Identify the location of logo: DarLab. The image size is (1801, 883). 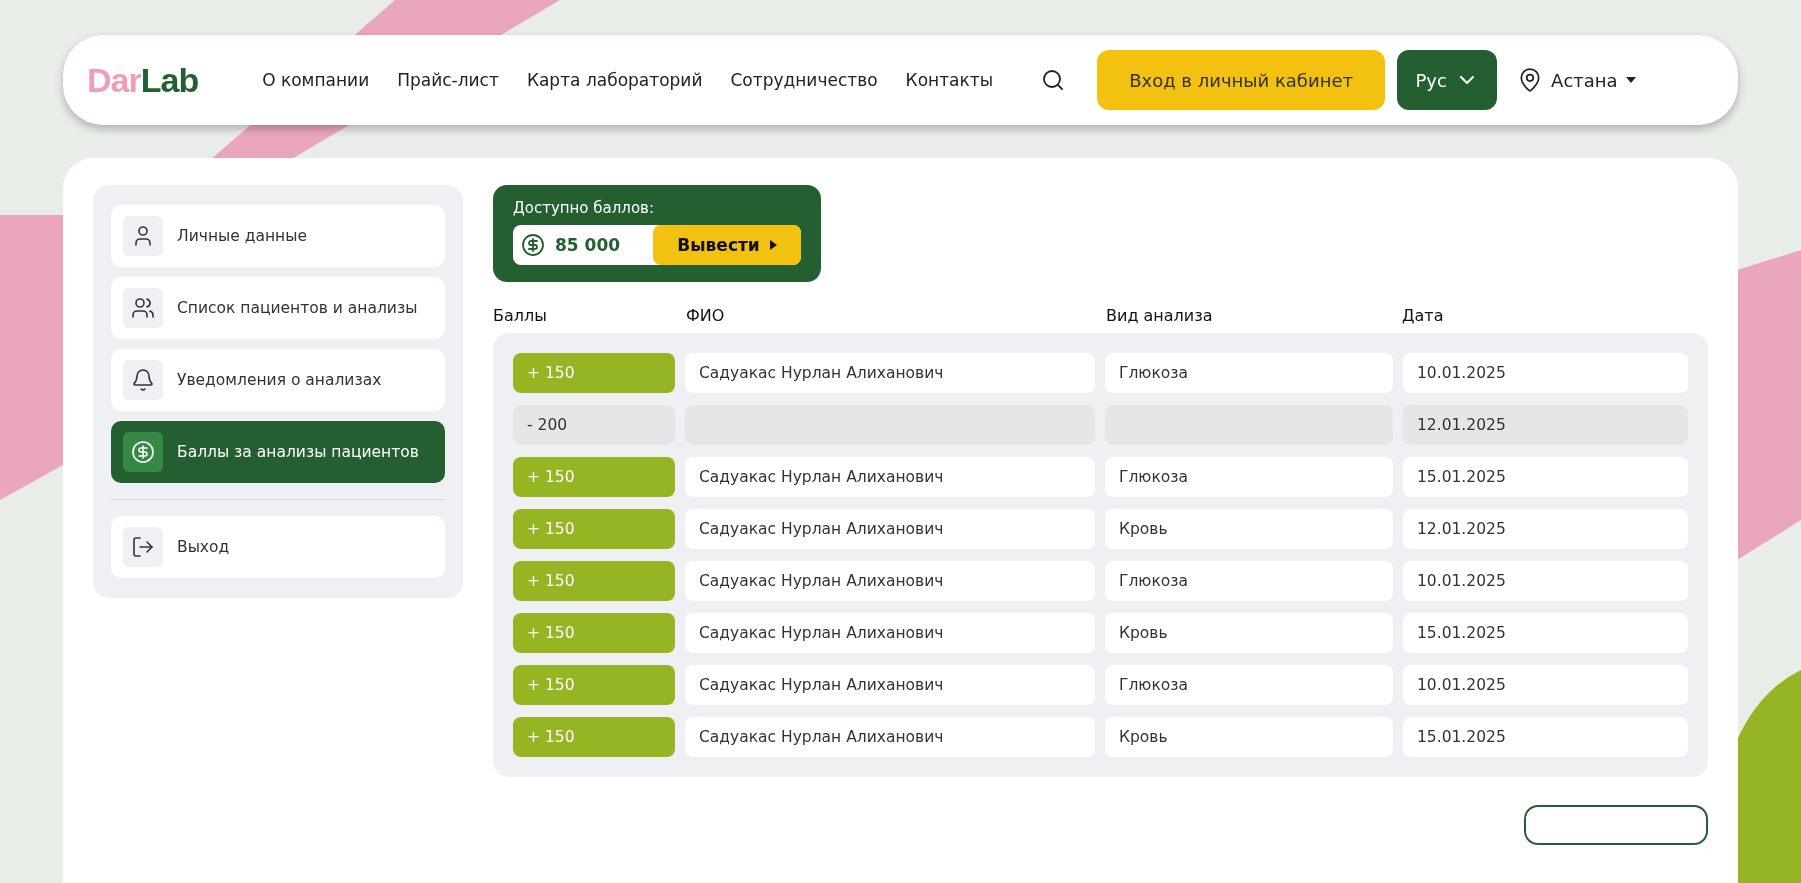
(143, 80).